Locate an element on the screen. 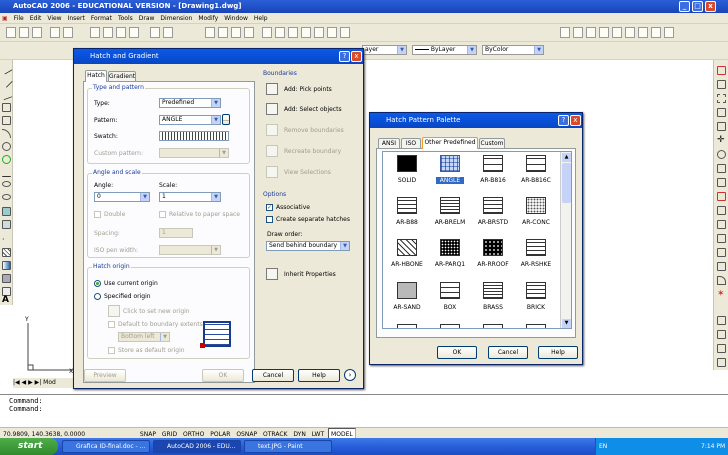  tab-other-predefined: Other Predefined is located at coordinates (450, 143).